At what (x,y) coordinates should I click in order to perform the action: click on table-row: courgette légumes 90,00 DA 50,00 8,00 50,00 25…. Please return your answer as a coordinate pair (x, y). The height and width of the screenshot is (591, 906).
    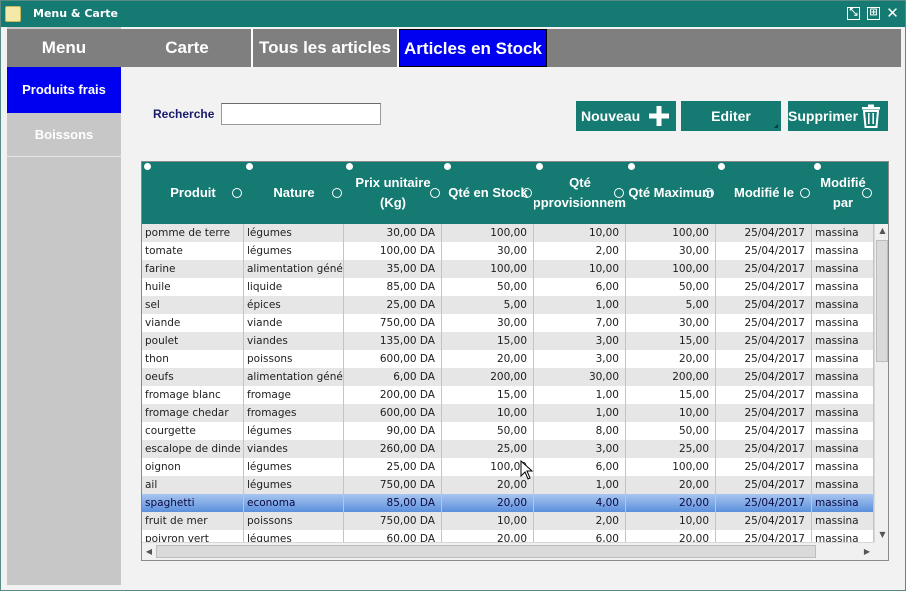
    Looking at the image, I should click on (508, 431).